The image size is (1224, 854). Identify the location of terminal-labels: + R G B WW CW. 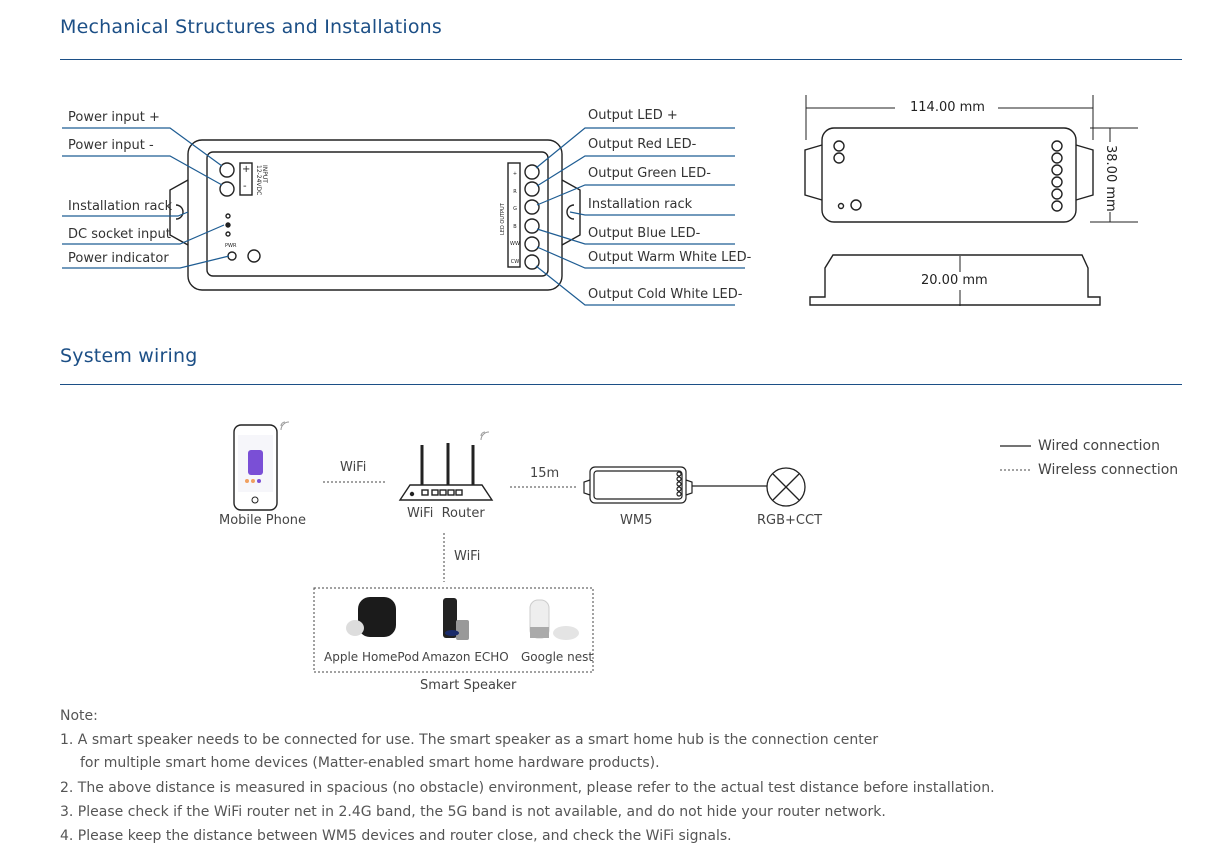
(515, 218).